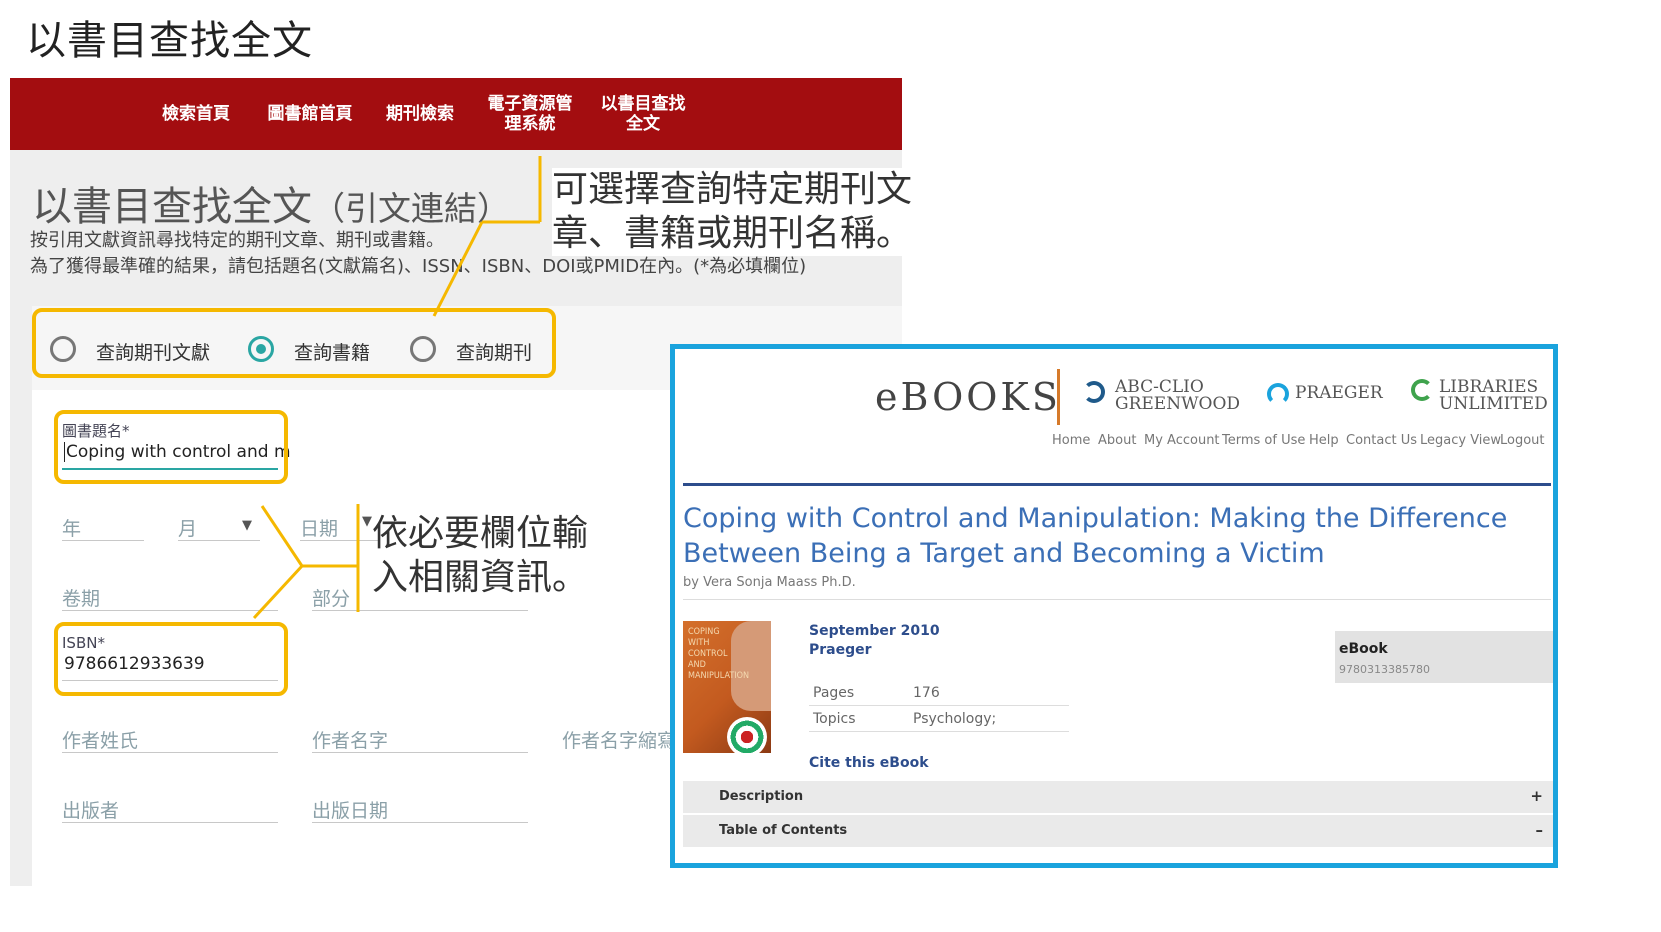 The width and height of the screenshot is (1661, 932). What do you see at coordinates (1058, 397) in the screenshot?
I see `logo-divider` at bounding box center [1058, 397].